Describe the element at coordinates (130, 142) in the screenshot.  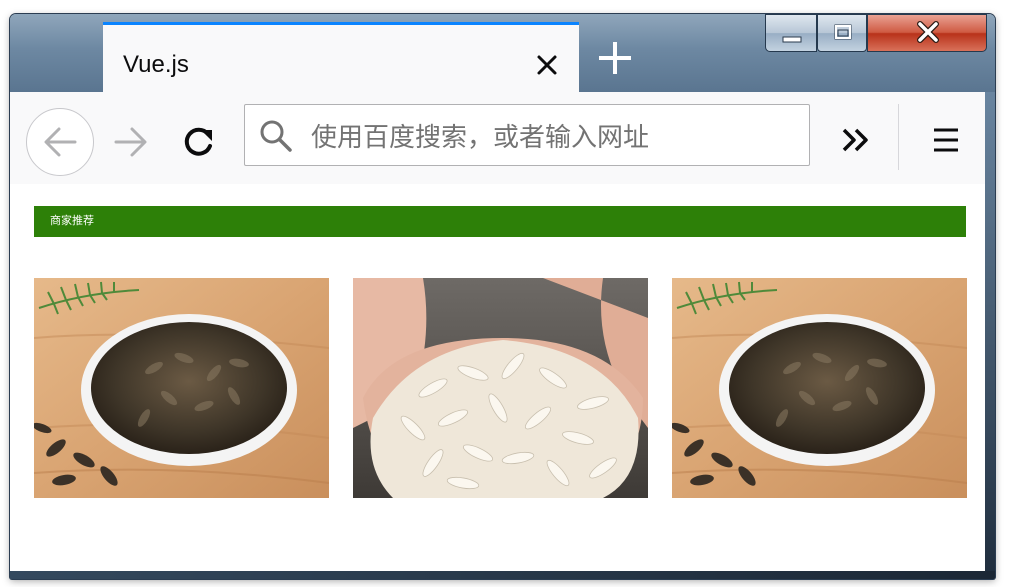
I see `arrow-right-icon` at that location.